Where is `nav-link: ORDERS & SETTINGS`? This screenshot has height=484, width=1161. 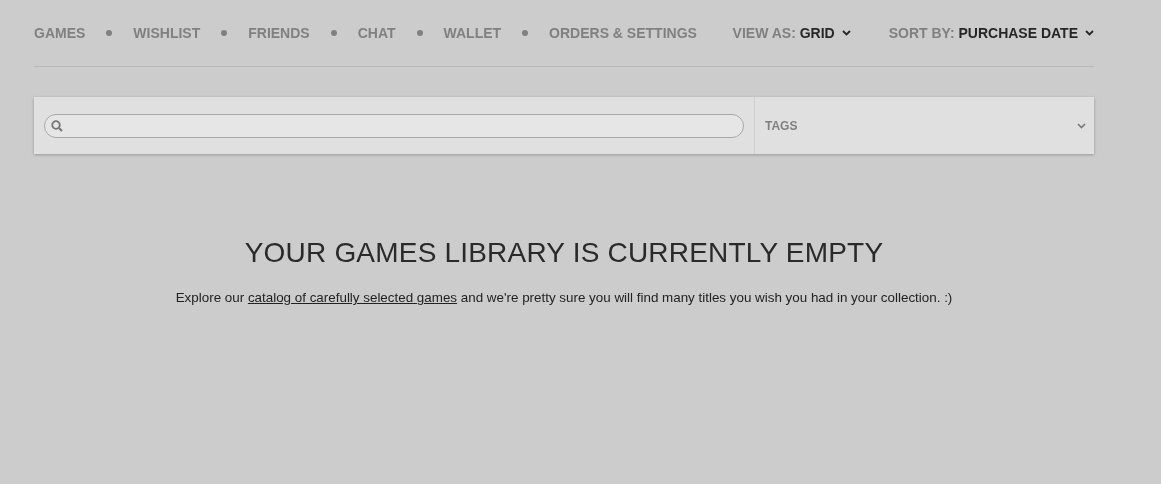
nav-link: ORDERS & SETTINGS is located at coordinates (623, 33).